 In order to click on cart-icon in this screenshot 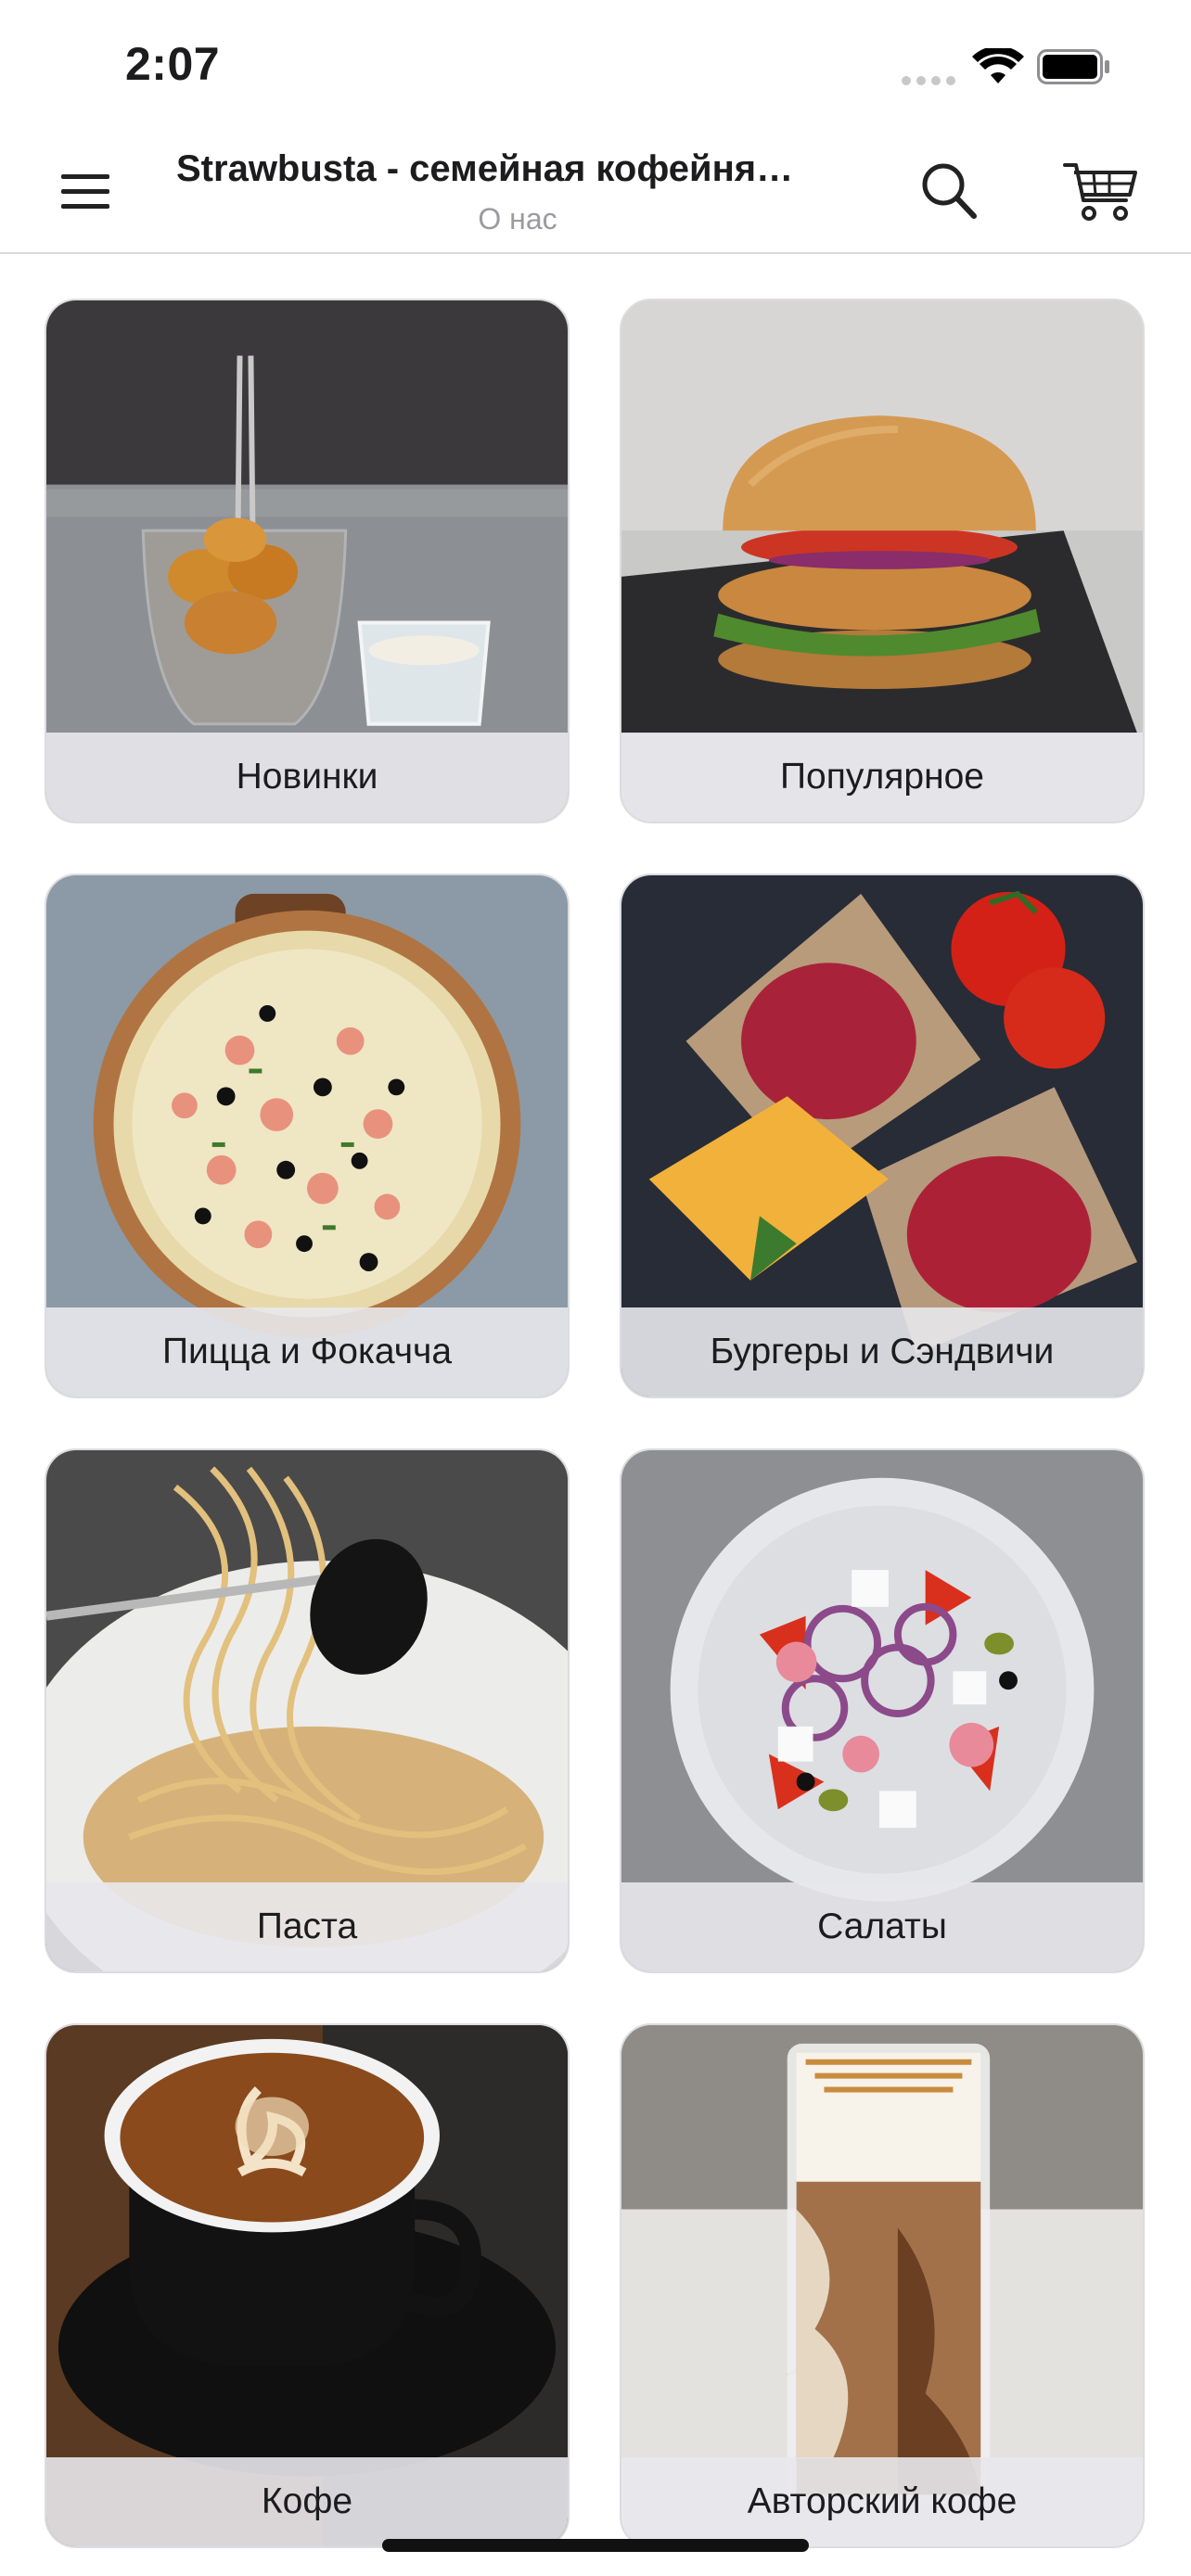, I will do `click(1101, 191)`.